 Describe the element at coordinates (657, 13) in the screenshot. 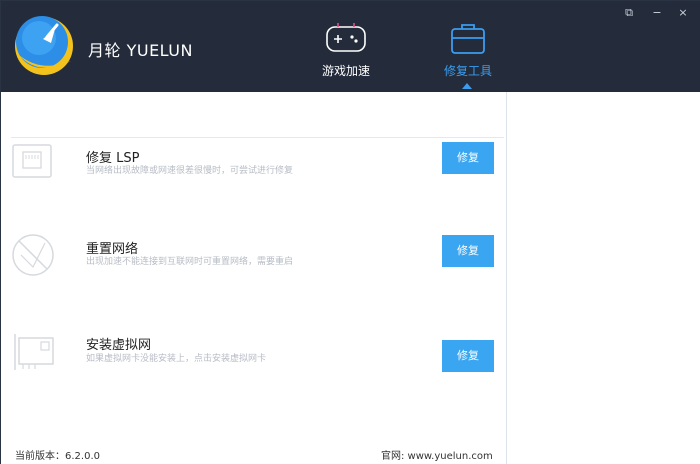

I see `minimize-button: −` at that location.